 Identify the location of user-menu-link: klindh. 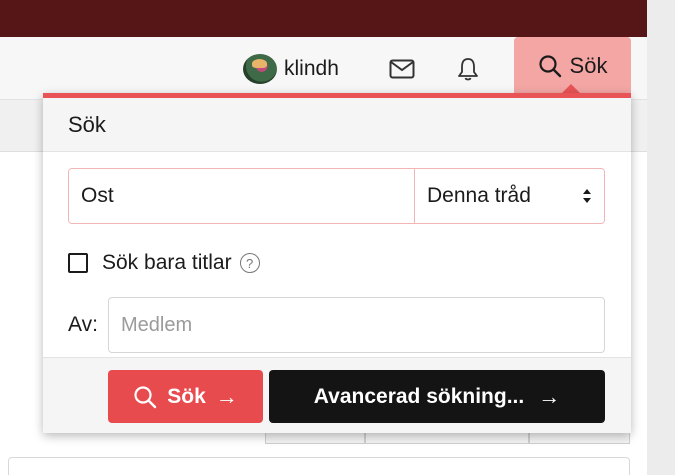
(291, 69).